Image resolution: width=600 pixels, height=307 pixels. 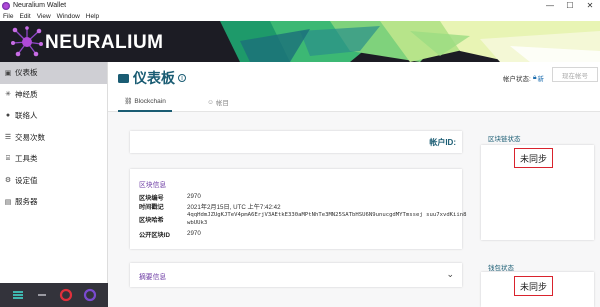 I want to click on menu-help: Help, so click(x=92, y=16).